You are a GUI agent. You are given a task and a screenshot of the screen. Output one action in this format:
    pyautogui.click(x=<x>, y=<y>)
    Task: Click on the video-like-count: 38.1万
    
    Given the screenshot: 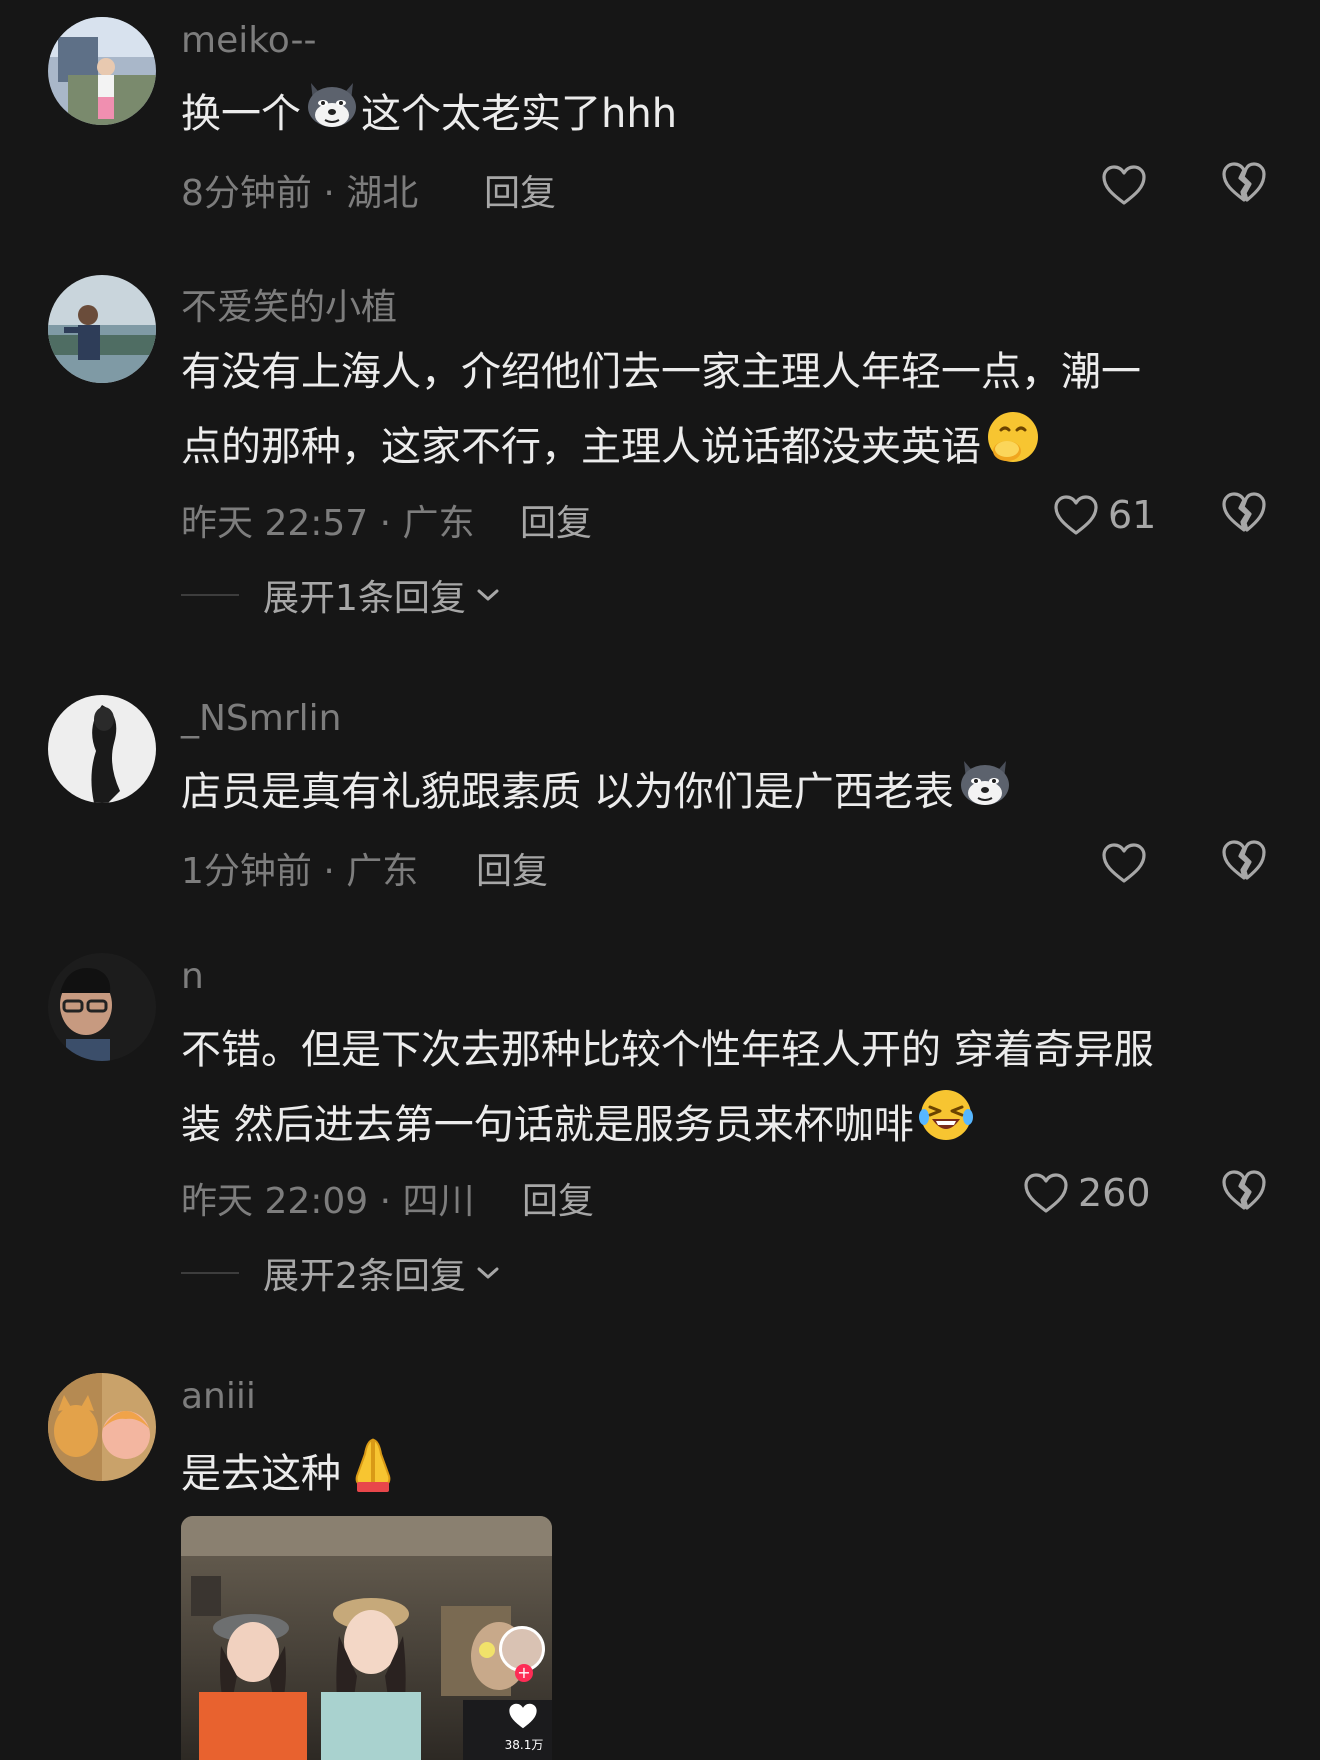 What is the action you would take?
    pyautogui.click(x=524, y=1745)
    